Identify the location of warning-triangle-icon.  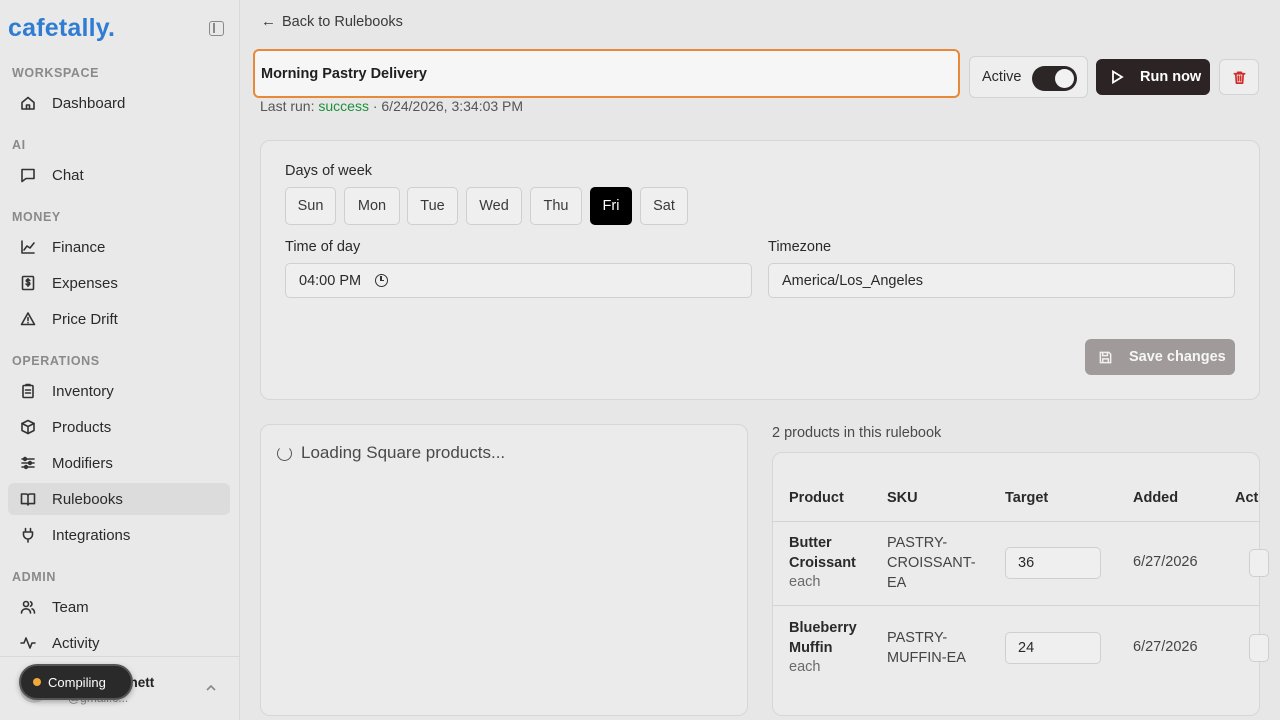
(28, 319).